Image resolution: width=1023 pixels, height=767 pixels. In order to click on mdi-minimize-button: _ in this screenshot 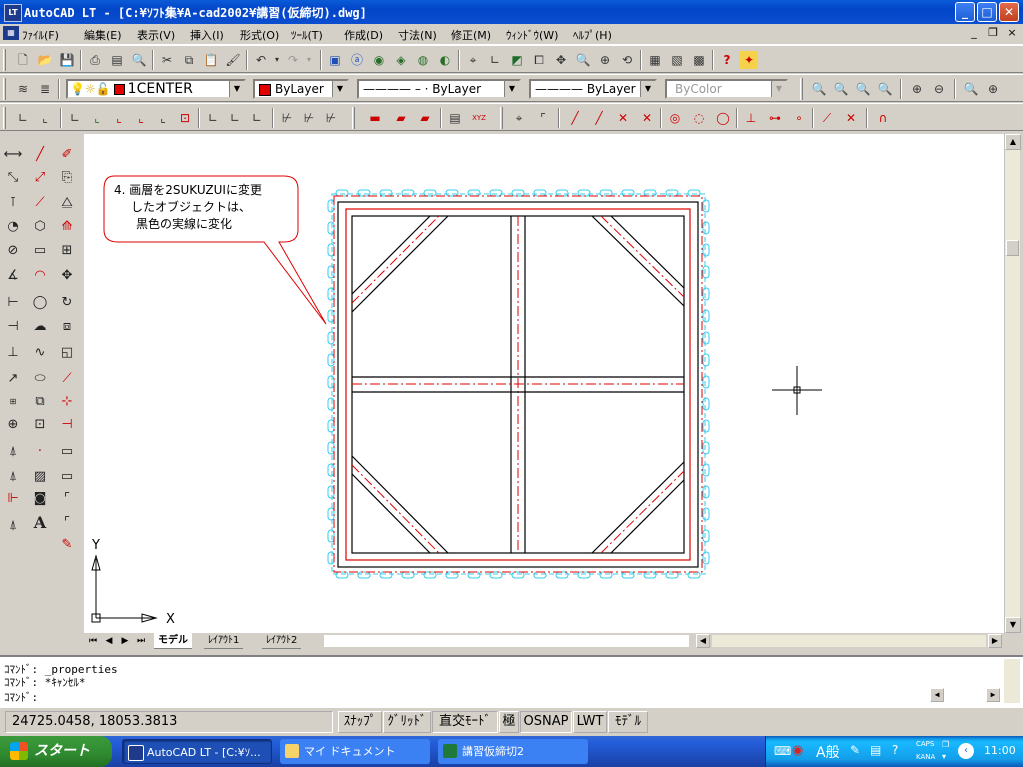, I will do `click(974, 33)`.